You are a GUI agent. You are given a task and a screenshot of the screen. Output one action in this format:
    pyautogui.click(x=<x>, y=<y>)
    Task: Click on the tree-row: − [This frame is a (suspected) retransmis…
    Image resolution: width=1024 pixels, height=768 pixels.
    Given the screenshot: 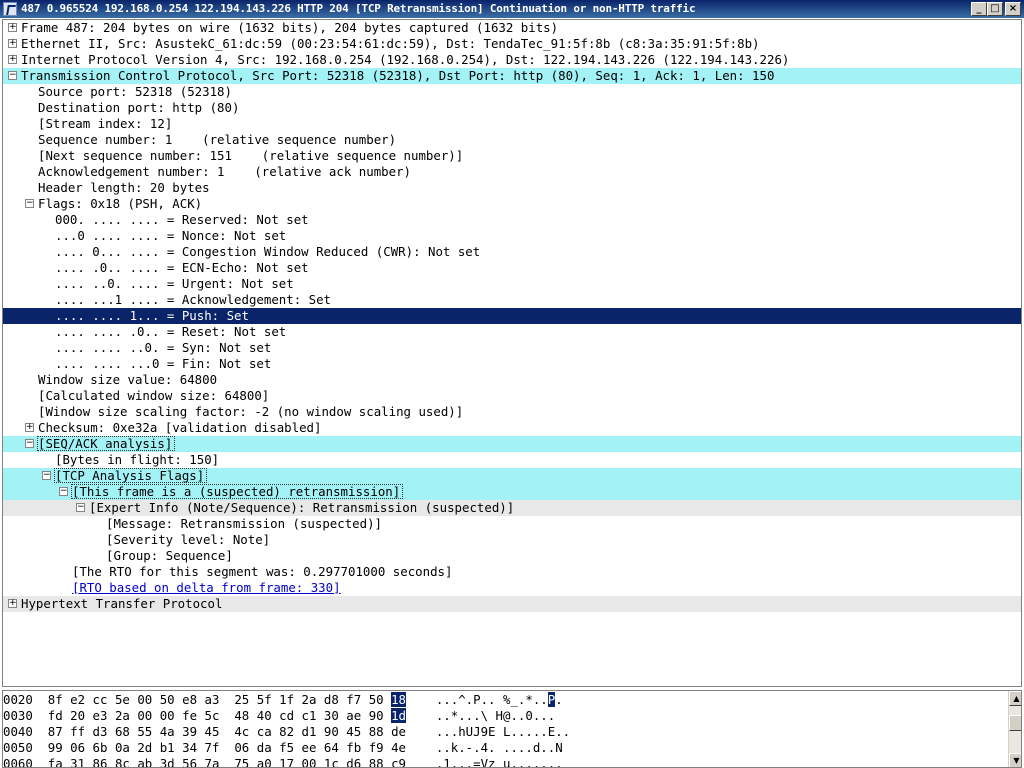 What is the action you would take?
    pyautogui.click(x=512, y=492)
    